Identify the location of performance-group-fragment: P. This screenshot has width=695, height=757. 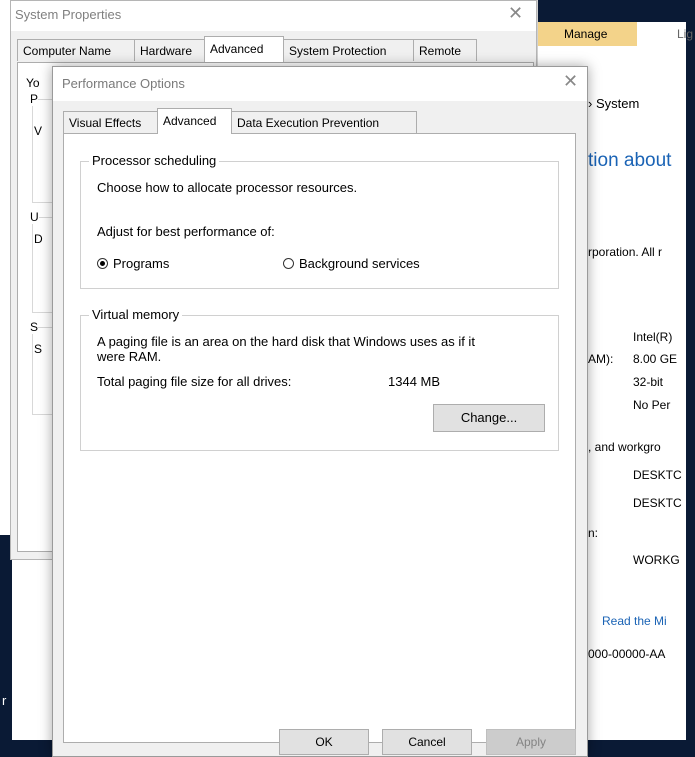
(34, 99).